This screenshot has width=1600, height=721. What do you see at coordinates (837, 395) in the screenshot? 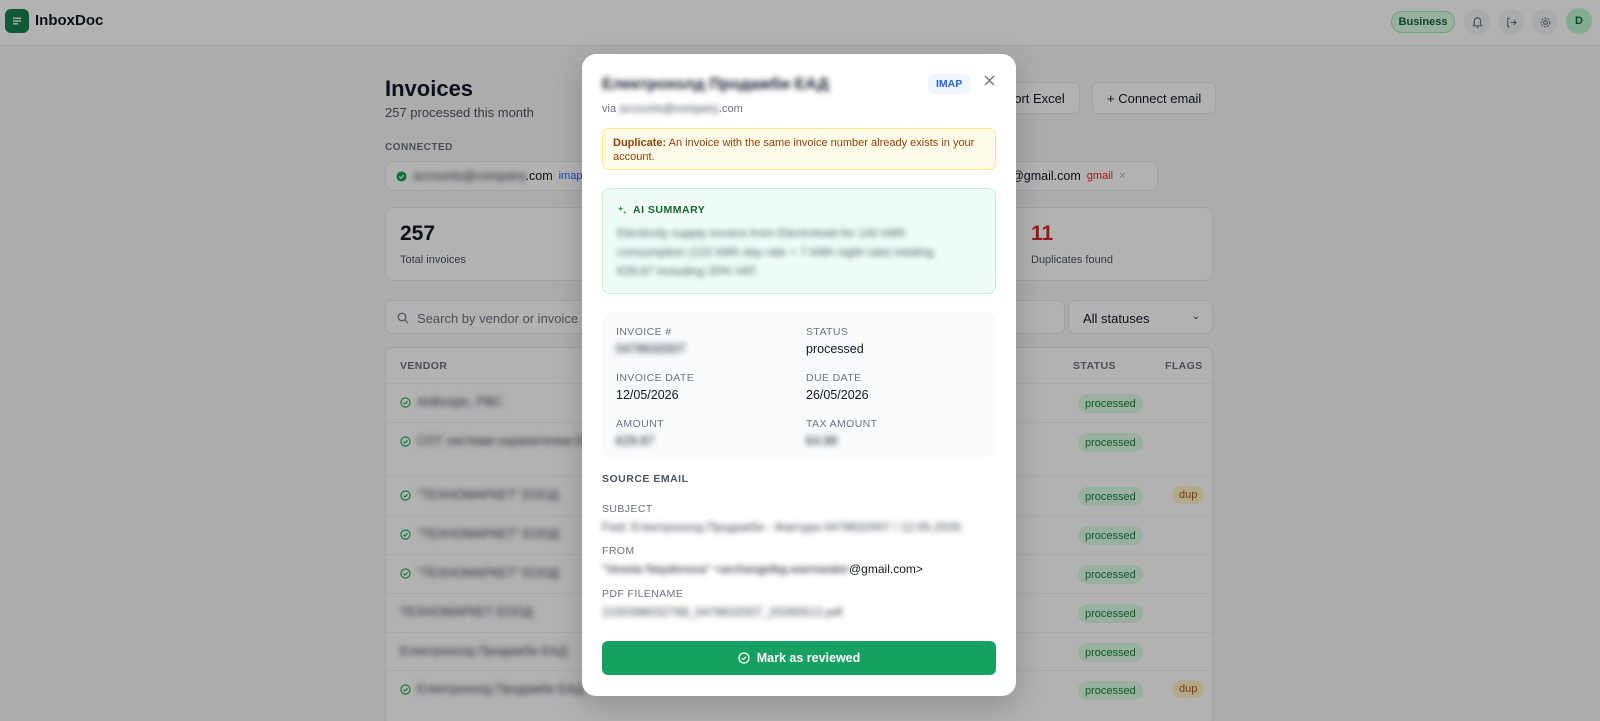
I see `due-date-value: 26/05/2026` at bounding box center [837, 395].